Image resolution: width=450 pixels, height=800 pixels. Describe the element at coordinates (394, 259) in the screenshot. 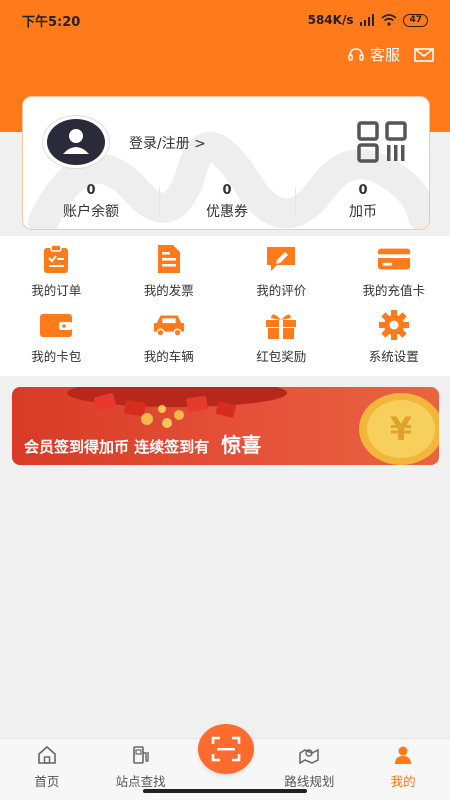

I see `card-icon` at that location.